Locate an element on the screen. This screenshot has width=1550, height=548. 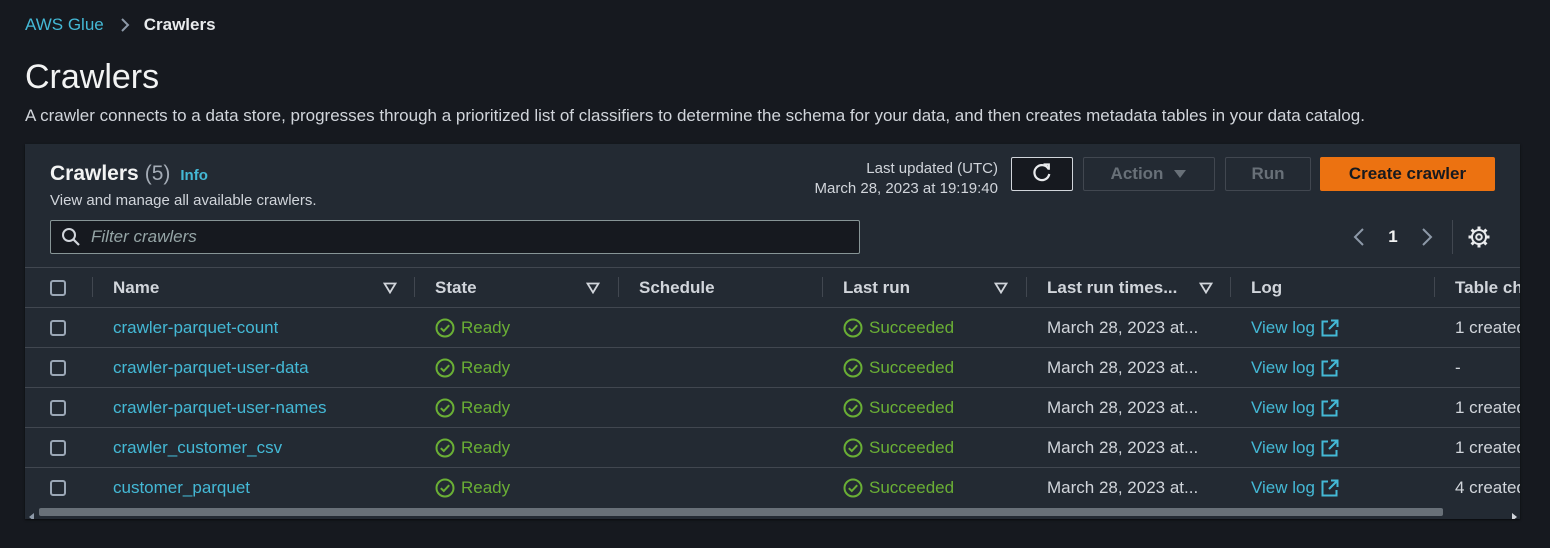
search-icon is located at coordinates (71, 237).